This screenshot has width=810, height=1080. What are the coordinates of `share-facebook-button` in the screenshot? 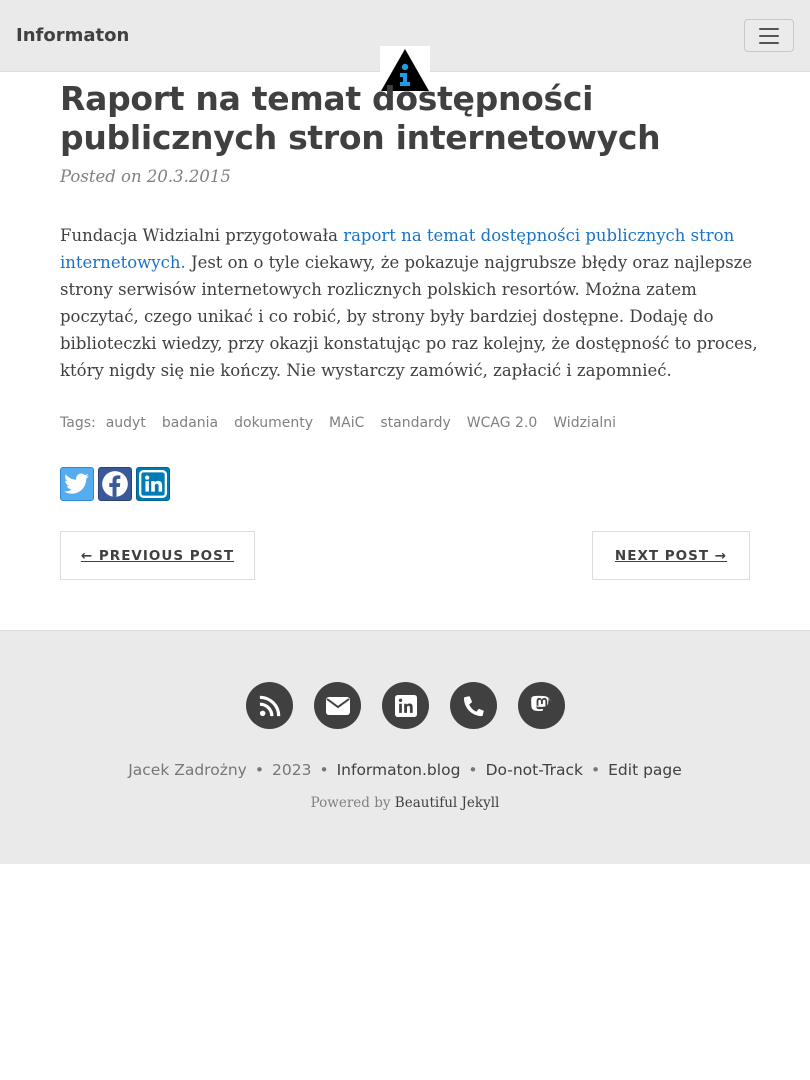 It's located at (115, 484).